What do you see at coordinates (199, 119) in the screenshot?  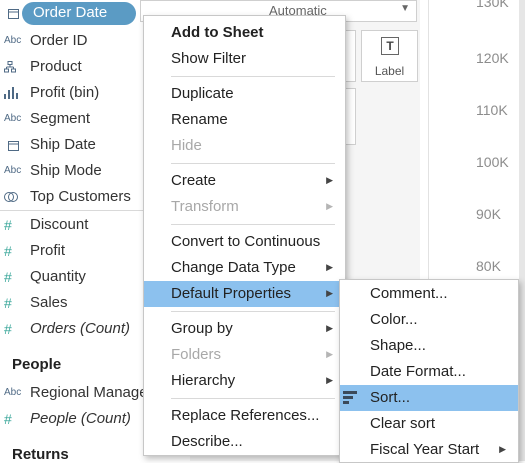 I see `menu-item-label: Rename` at bounding box center [199, 119].